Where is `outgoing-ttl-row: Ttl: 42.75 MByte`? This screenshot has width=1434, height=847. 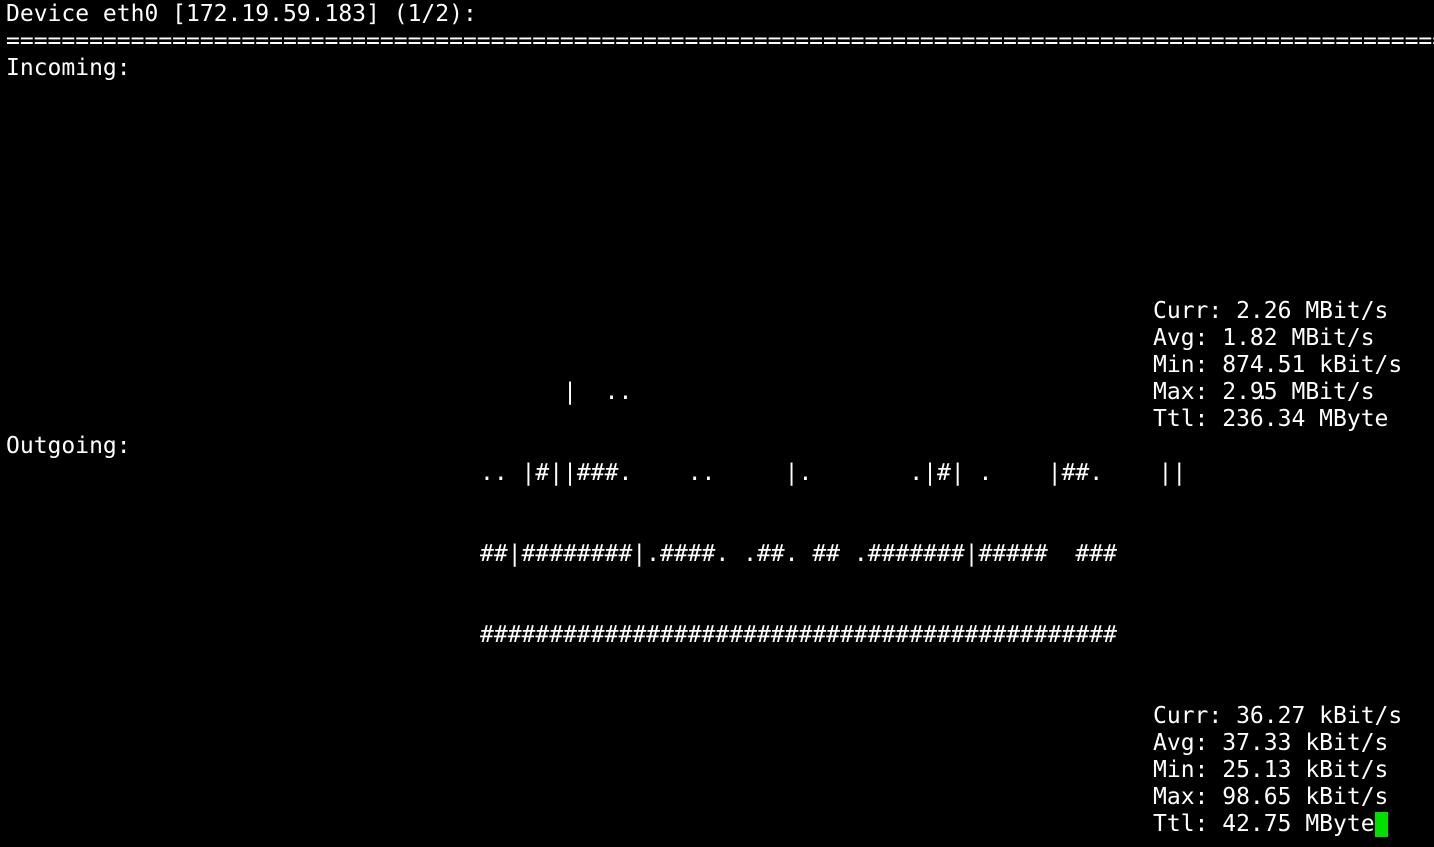
outgoing-ttl-row: Ttl: 42.75 MByte is located at coordinates (1277, 824).